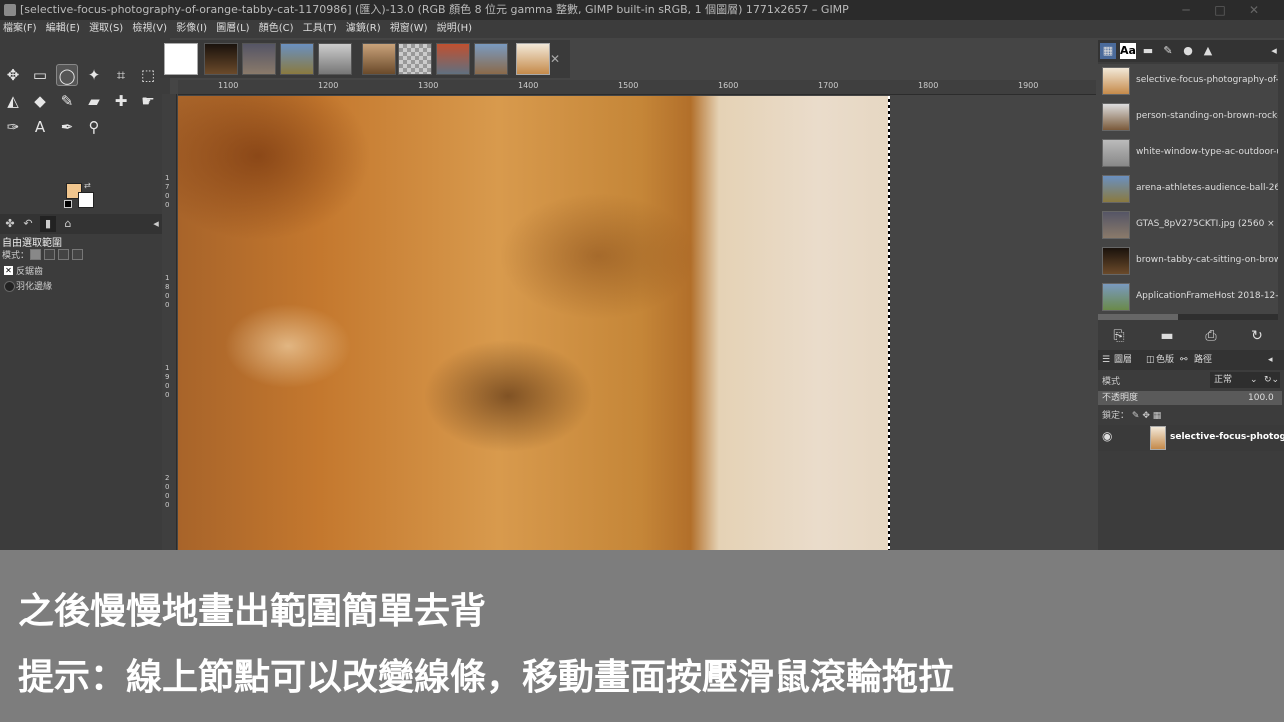 Image resolution: width=1284 pixels, height=722 pixels. I want to click on lock-pixels-icon: ✎, so click(1136, 416).